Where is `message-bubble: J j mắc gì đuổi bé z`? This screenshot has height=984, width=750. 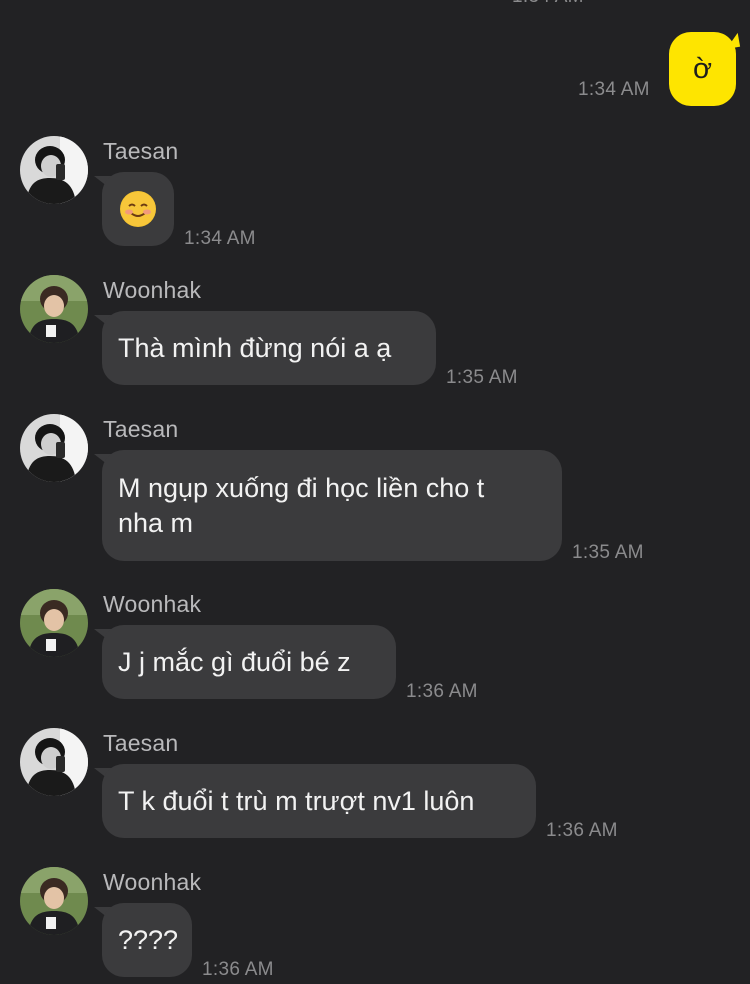
message-bubble: J j mắc gì đuổi bé z is located at coordinates (249, 662).